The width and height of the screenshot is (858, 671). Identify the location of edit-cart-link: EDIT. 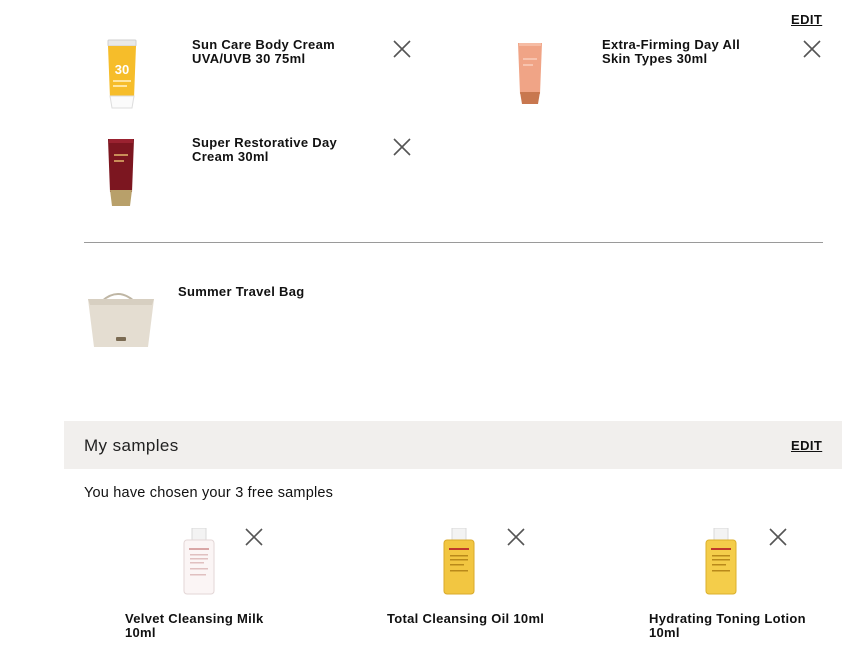
(806, 19).